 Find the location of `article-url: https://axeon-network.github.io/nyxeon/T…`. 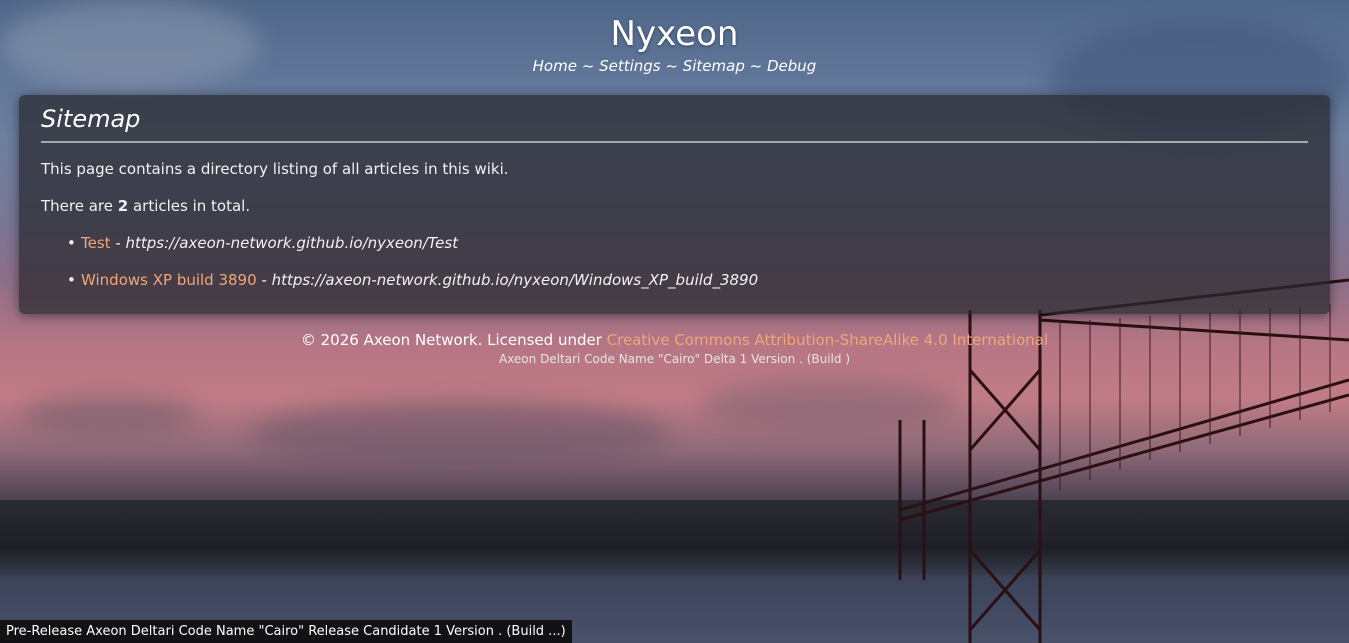

article-url: https://axeon-network.github.io/nyxeon/T… is located at coordinates (292, 243).